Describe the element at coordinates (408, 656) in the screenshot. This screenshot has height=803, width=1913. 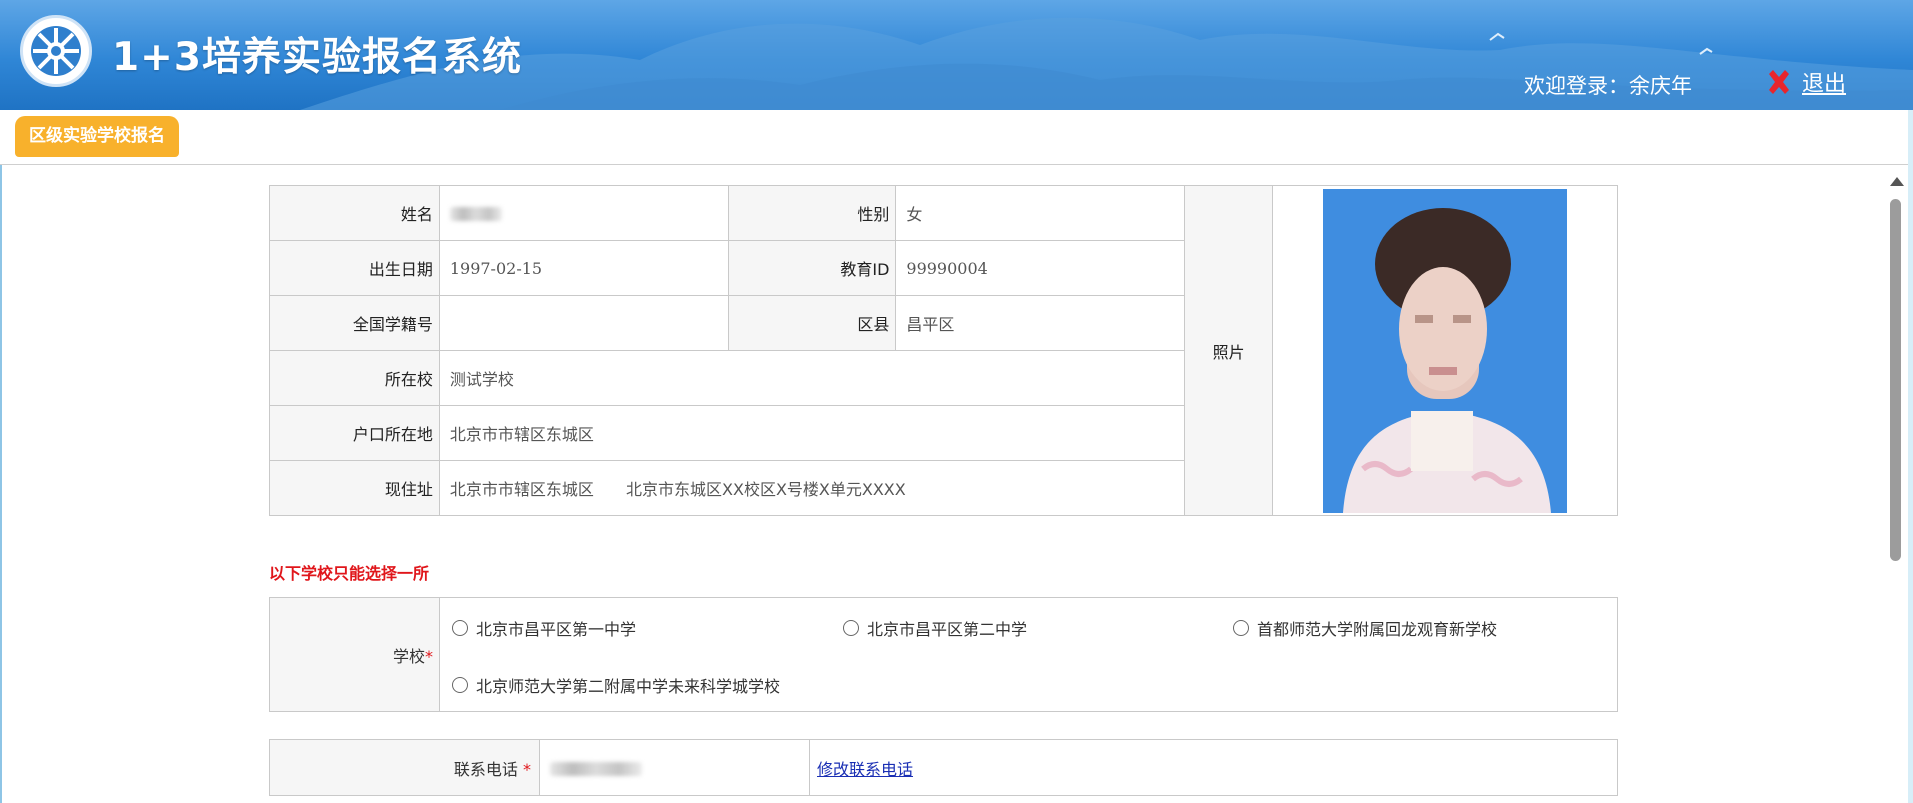
I see `school-label-text: 学校` at that location.